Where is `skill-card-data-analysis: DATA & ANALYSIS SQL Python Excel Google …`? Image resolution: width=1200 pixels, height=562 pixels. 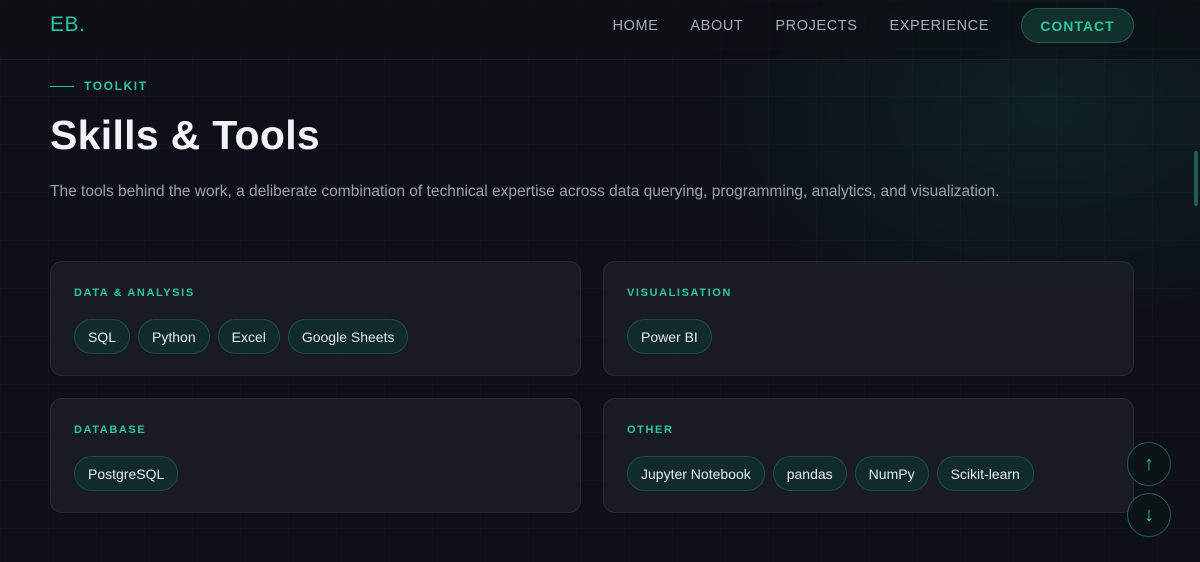 skill-card-data-analysis: DATA & ANALYSIS SQL Python Excel Google … is located at coordinates (315, 318).